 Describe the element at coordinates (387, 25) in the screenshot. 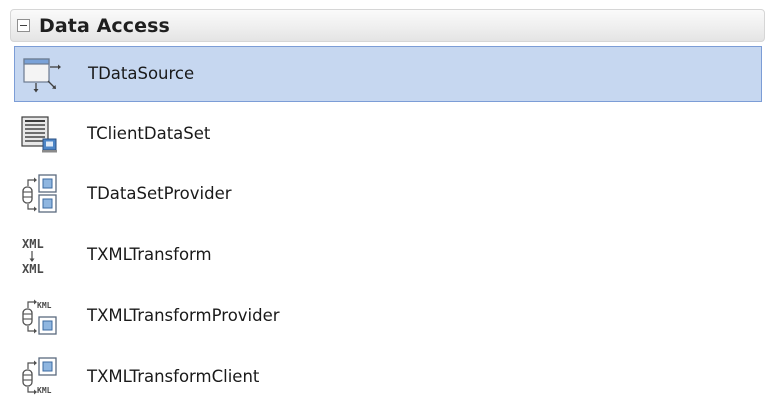

I see `category-header-data-access: Data Access` at that location.